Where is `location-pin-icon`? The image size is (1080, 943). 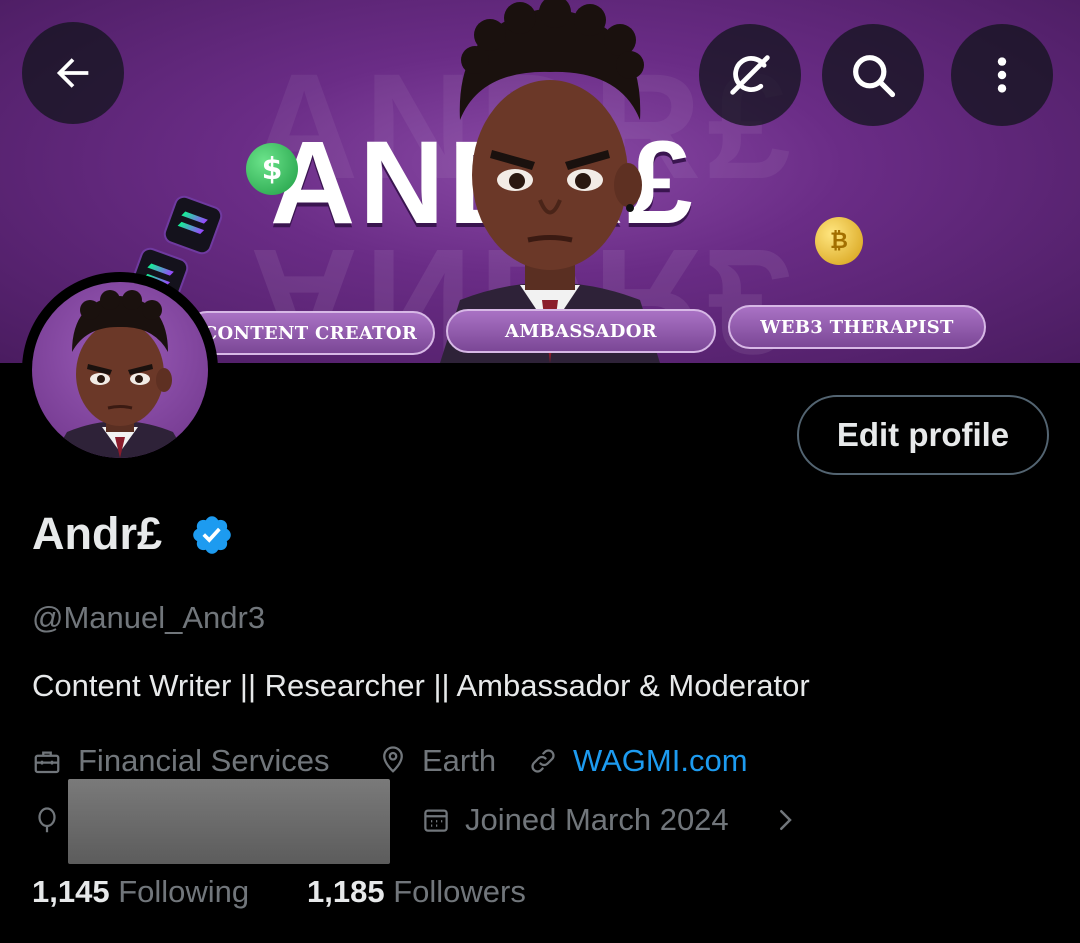 location-pin-icon is located at coordinates (393, 759).